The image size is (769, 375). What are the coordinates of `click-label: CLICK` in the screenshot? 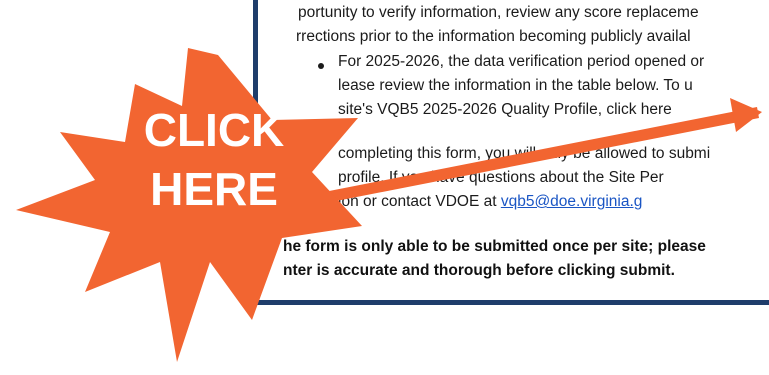 It's located at (214, 130).